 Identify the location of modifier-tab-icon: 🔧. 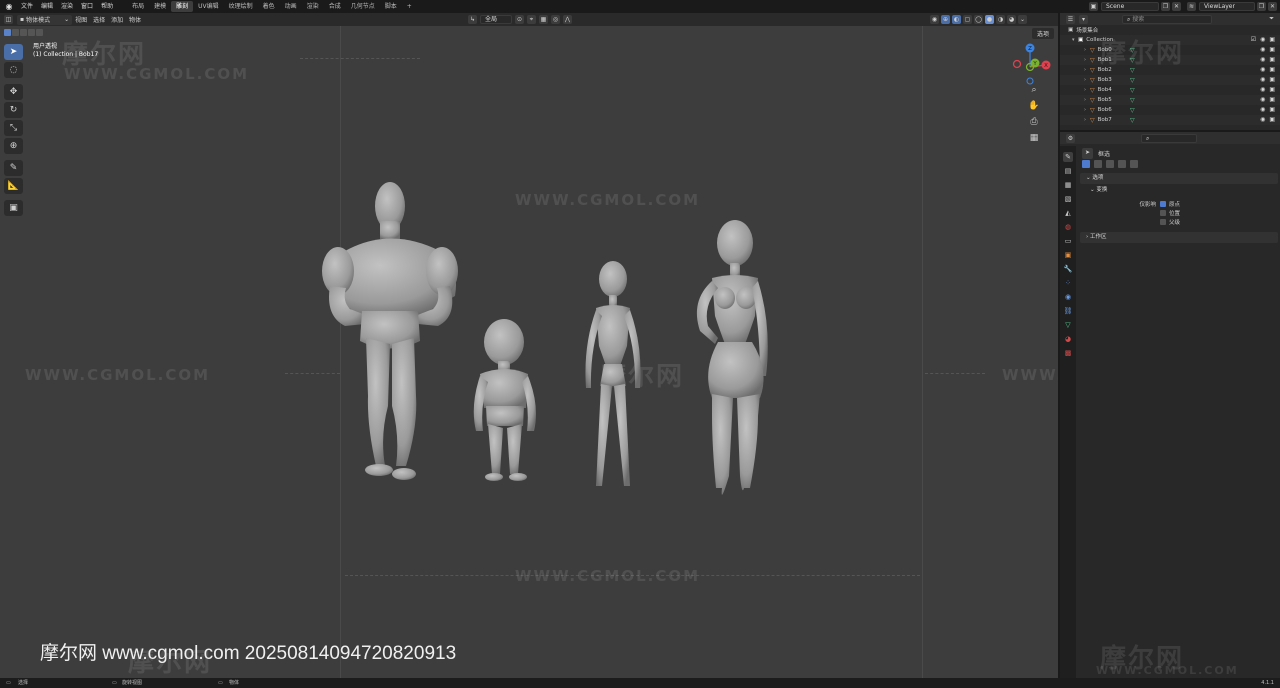
(1068, 269).